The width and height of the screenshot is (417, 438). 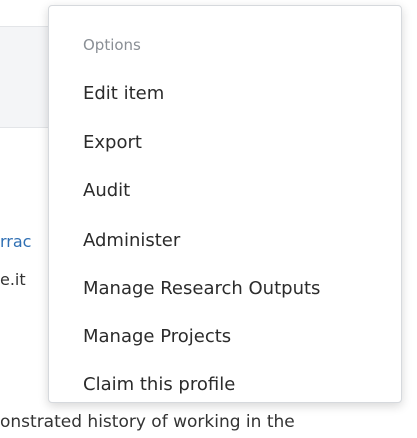 I want to click on background-description-fragment: onstrated history of working in the, so click(x=147, y=422).